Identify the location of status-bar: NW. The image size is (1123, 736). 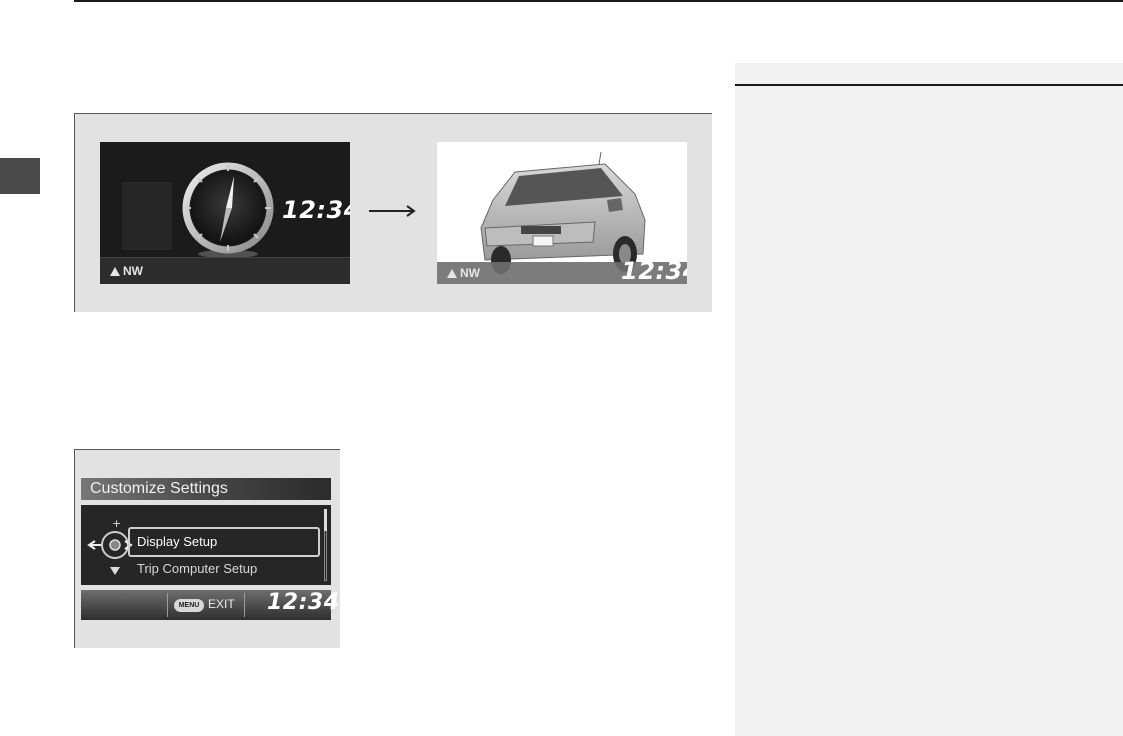
(225, 270).